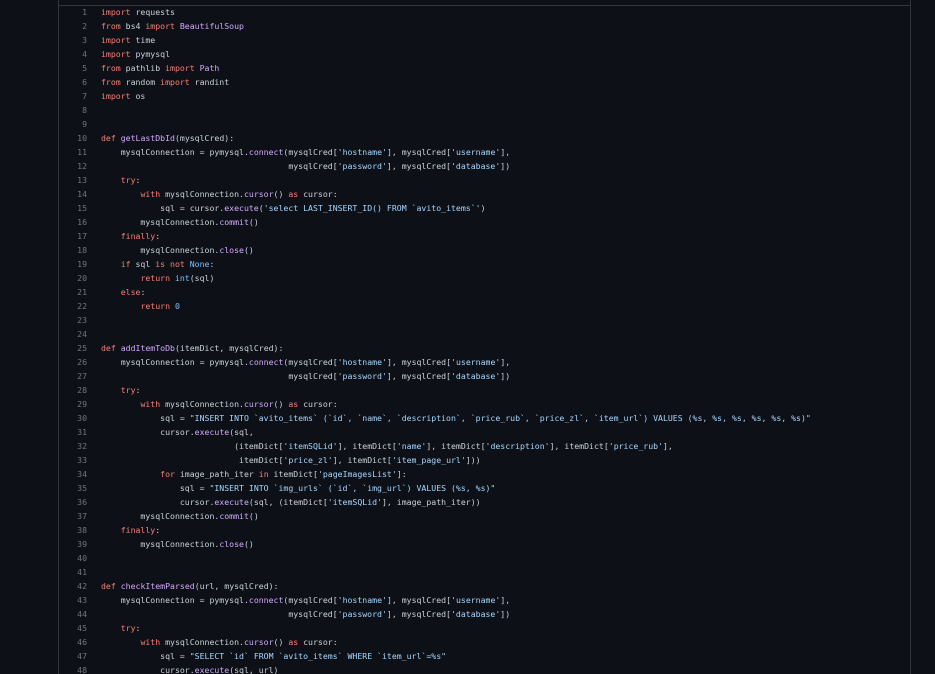  What do you see at coordinates (73, 26) in the screenshot?
I see `line-number: 2` at bounding box center [73, 26].